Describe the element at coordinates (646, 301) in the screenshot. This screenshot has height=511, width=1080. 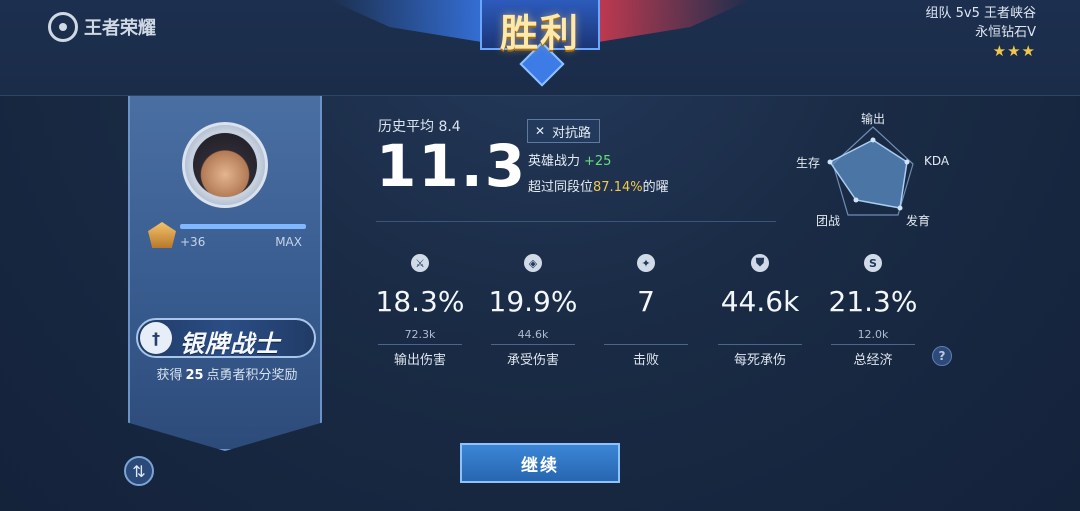
I see `stat-value: 7` at that location.